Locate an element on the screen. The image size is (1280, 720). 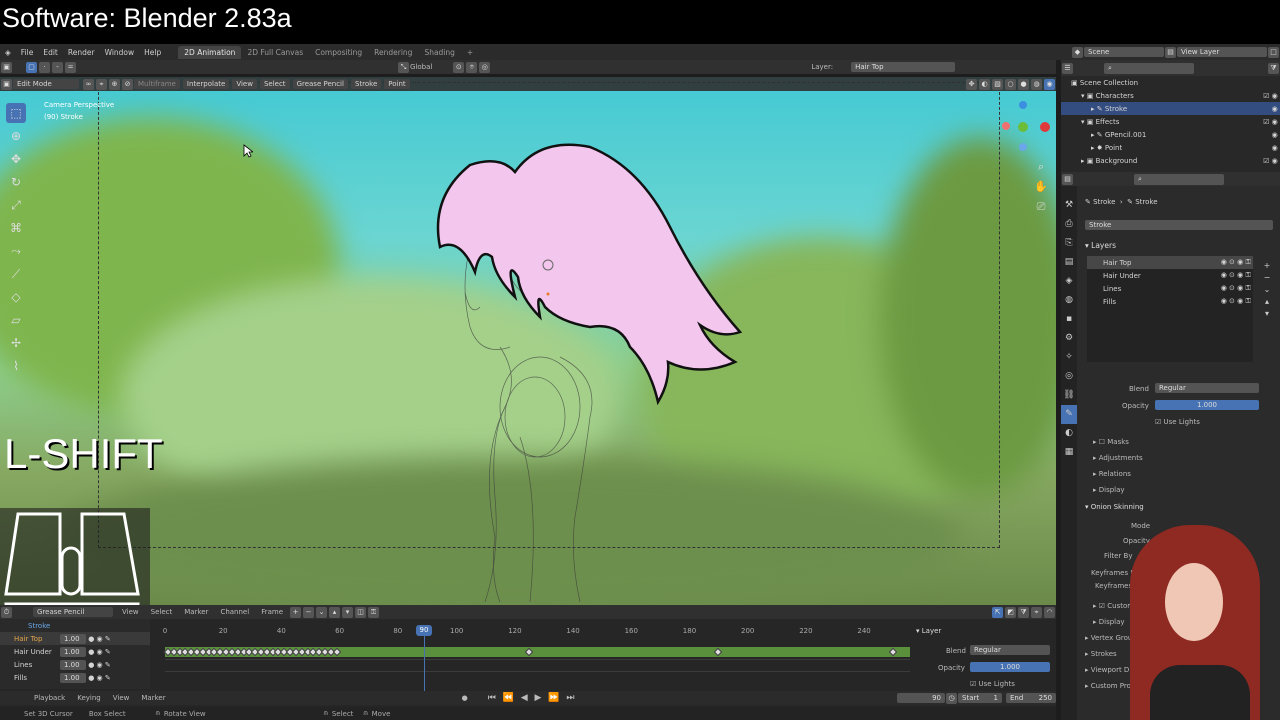
radius-tool-icon: ✢ is located at coordinates (16, 343).